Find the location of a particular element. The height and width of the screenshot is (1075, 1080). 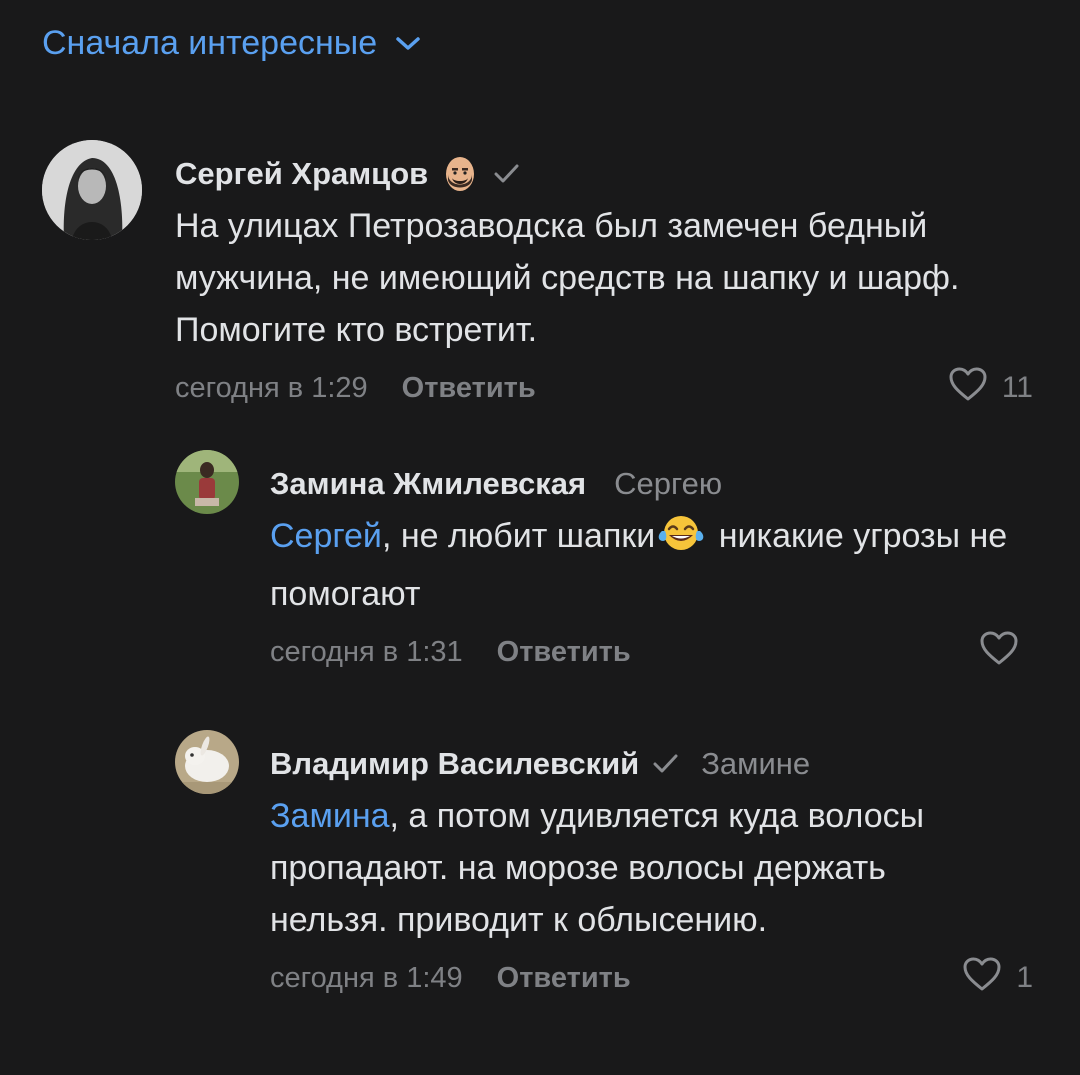

comment-text-part: , не любит шапки is located at coordinates (518, 536).